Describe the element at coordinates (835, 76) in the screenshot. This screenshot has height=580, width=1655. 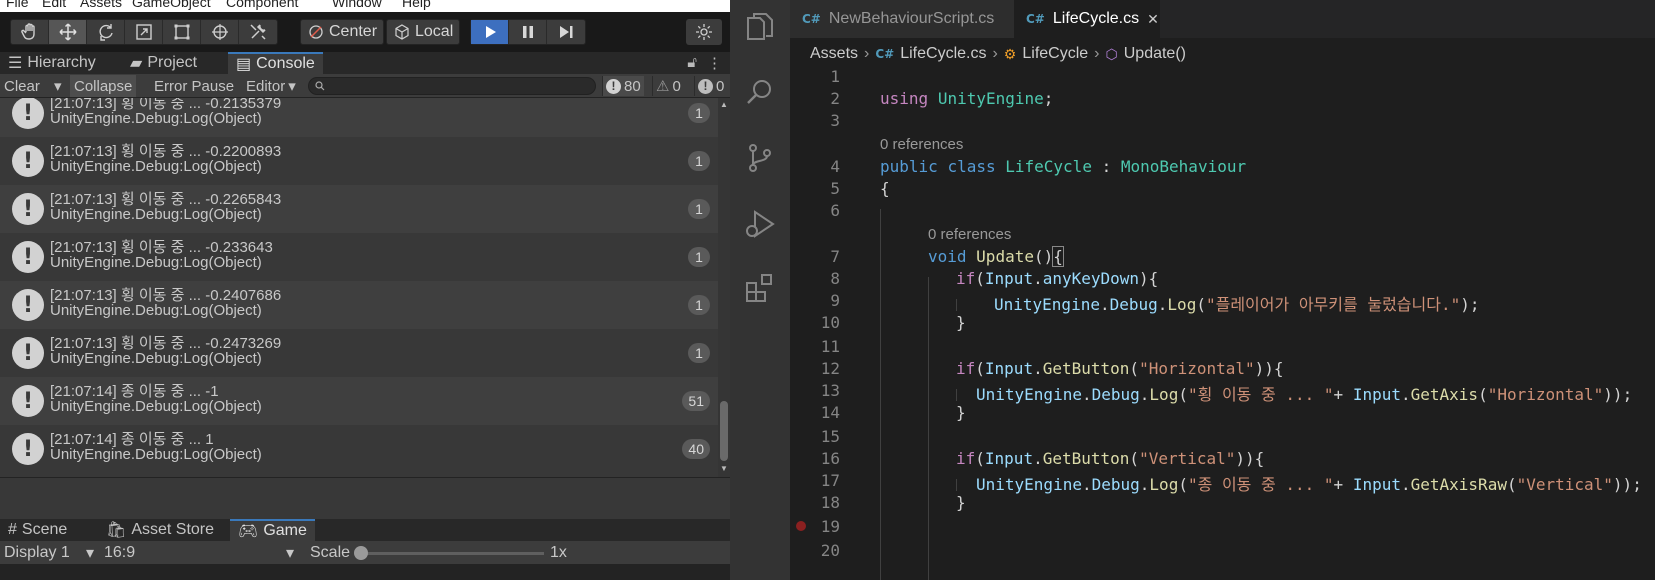
I see `line-number: 1` at that location.